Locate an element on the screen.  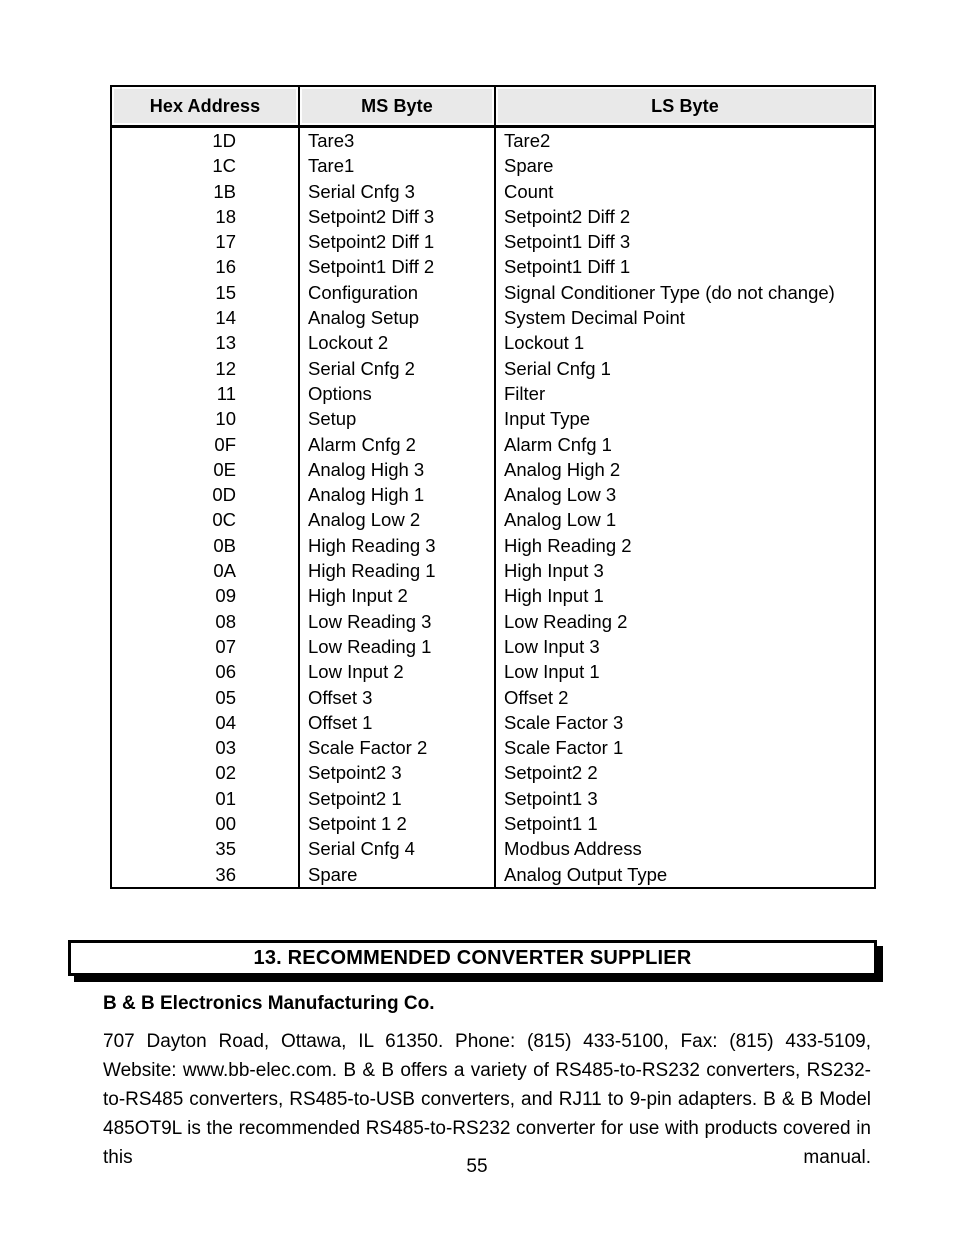
cell-ms-byte: Analog Setup is located at coordinates (397, 318).